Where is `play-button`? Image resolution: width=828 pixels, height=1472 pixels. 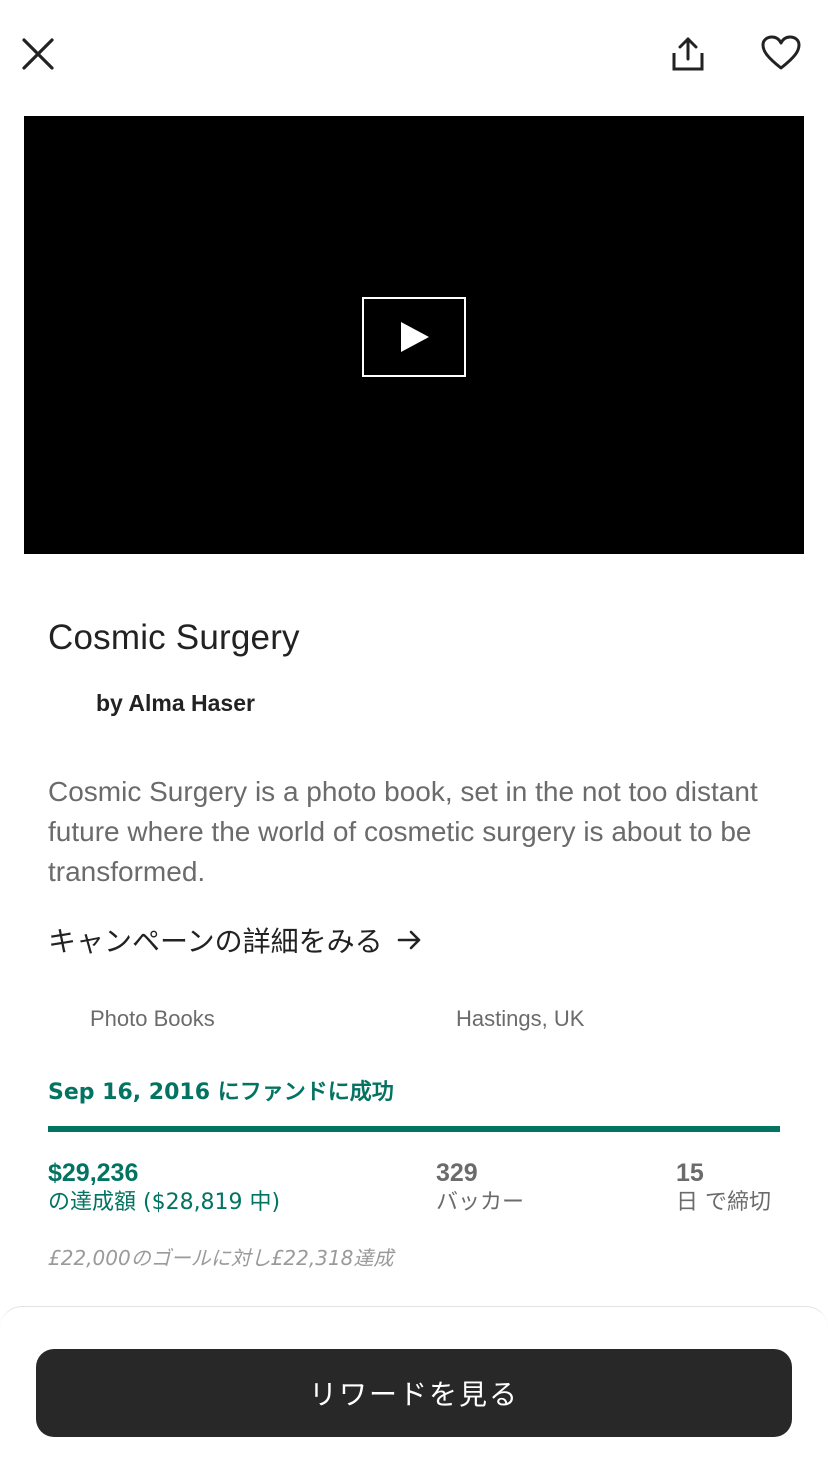 play-button is located at coordinates (414, 337).